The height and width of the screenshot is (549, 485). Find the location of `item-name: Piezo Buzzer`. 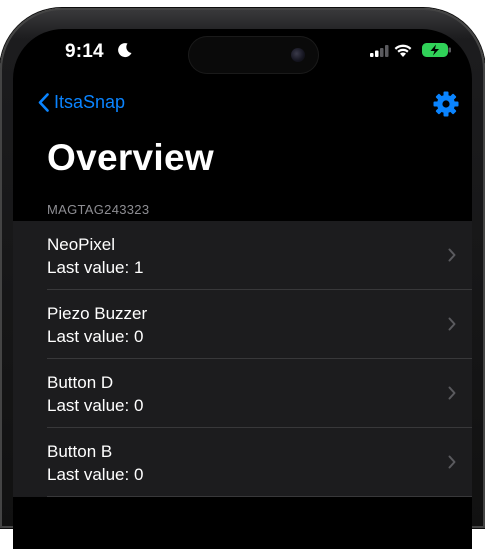

item-name: Piezo Buzzer is located at coordinates (97, 313).